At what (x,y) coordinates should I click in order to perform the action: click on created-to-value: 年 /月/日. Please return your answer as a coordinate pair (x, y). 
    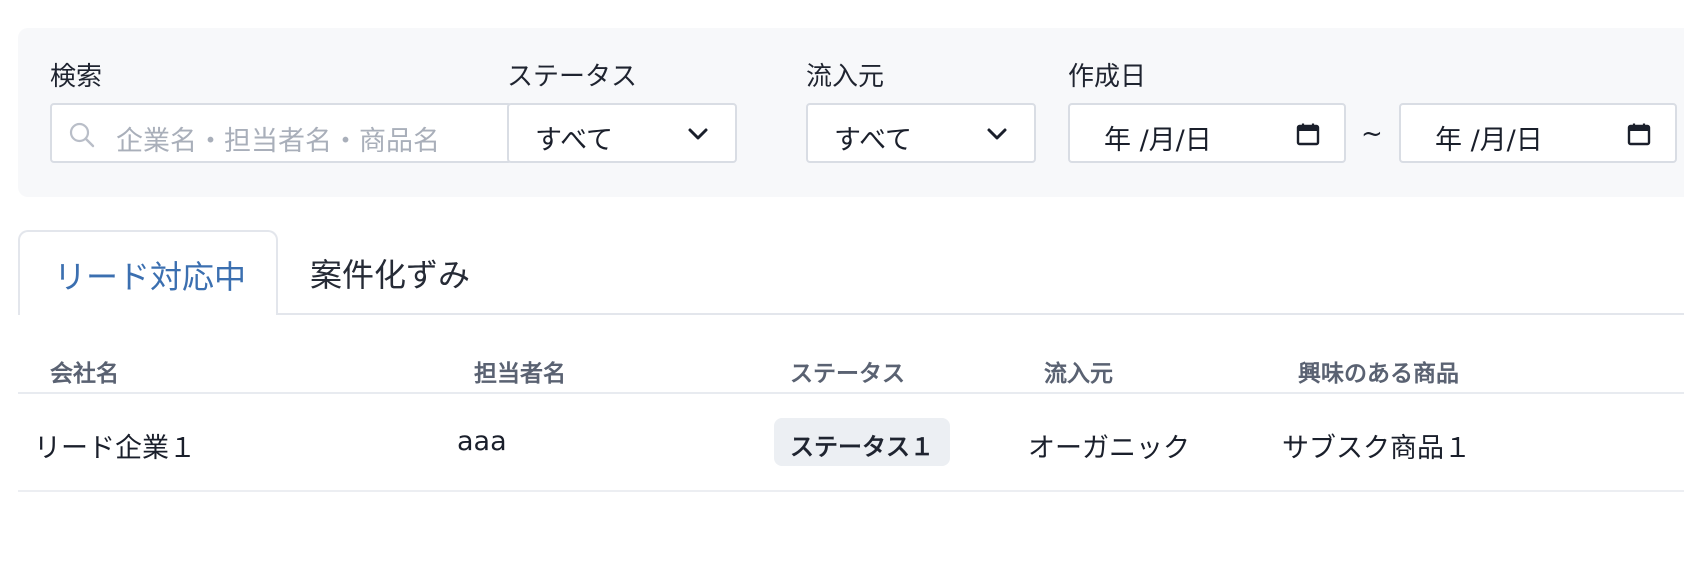
    Looking at the image, I should click on (1489, 140).